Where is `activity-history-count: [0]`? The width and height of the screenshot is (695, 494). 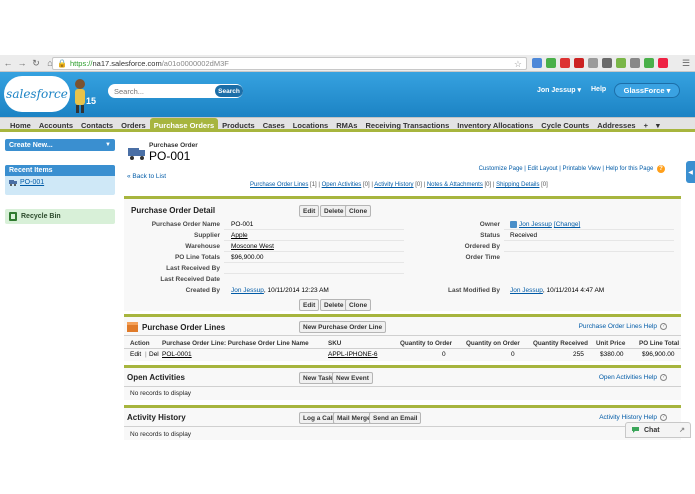
activity-history-count: [0] is located at coordinates (418, 185).